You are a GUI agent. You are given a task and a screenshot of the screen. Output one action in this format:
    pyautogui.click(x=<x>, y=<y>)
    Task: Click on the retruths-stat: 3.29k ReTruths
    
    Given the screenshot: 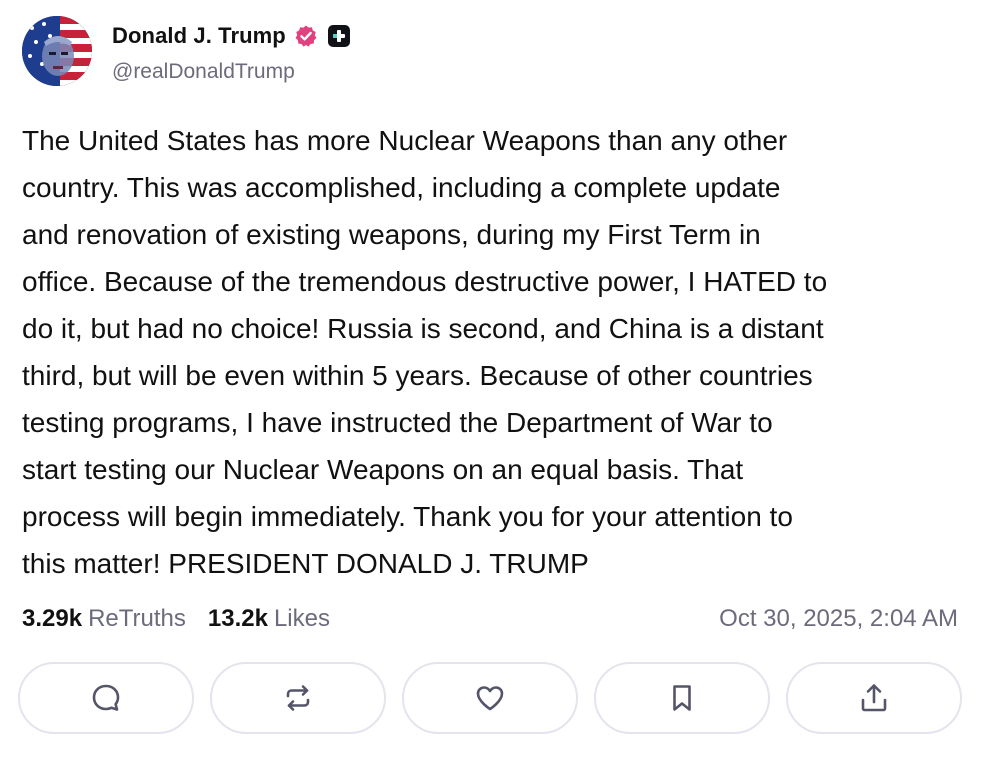 What is the action you would take?
    pyautogui.click(x=104, y=619)
    